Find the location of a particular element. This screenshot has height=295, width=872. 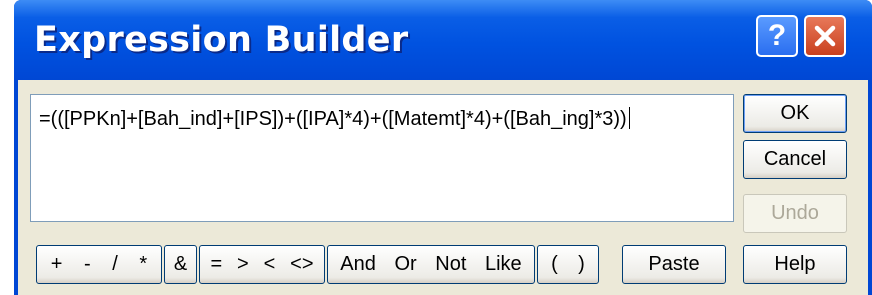

and-operator-button: And is located at coordinates (358, 264).